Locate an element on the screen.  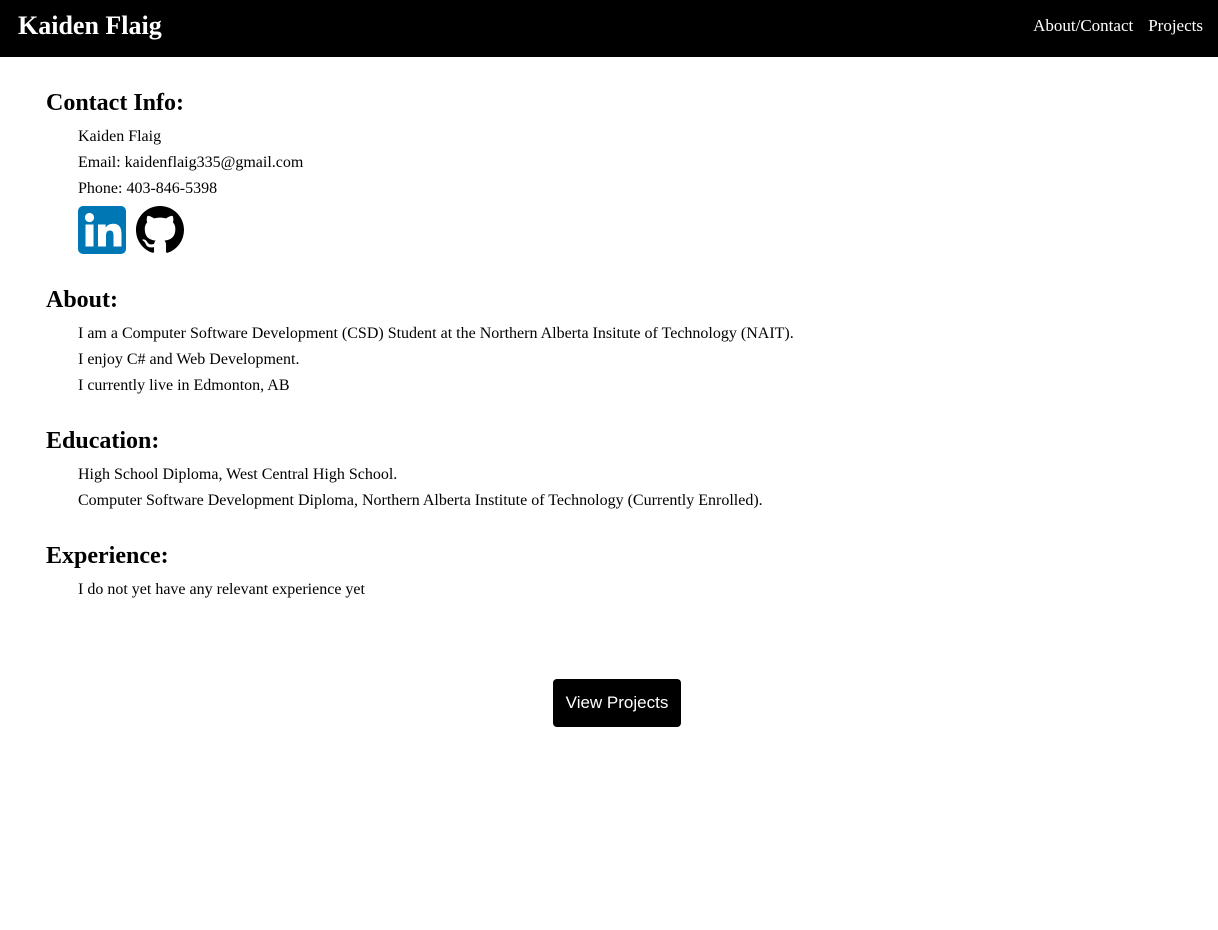
contact-heading: Contact Info: is located at coordinates (115, 103).